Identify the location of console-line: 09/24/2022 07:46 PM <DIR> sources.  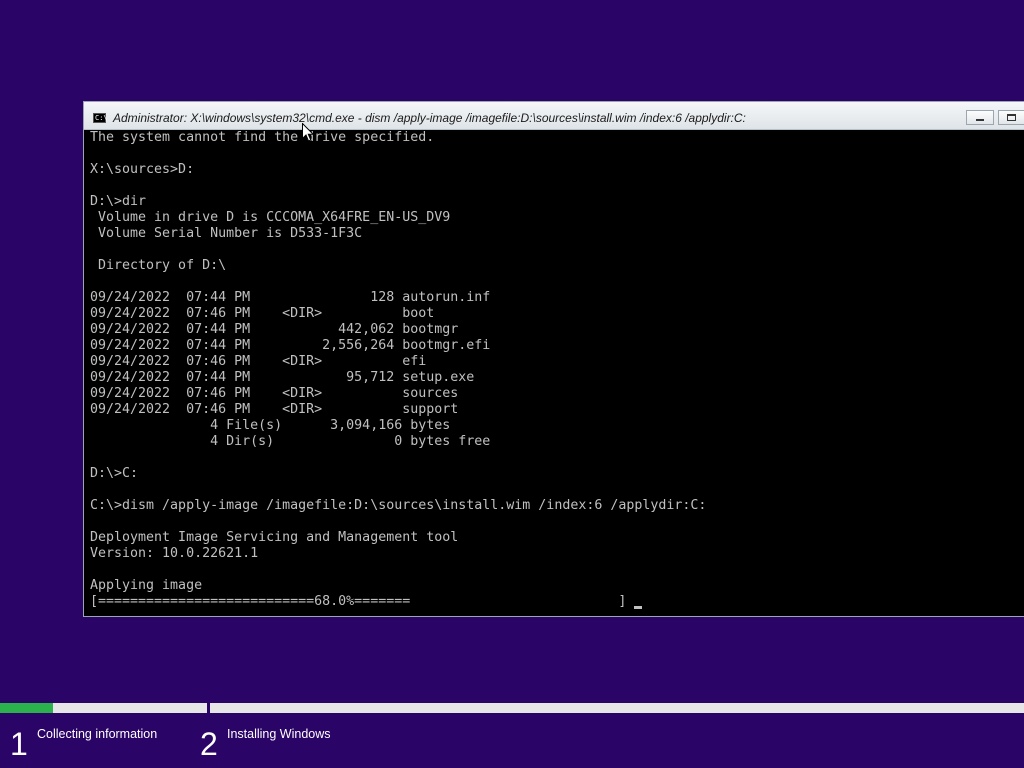
(557, 394).